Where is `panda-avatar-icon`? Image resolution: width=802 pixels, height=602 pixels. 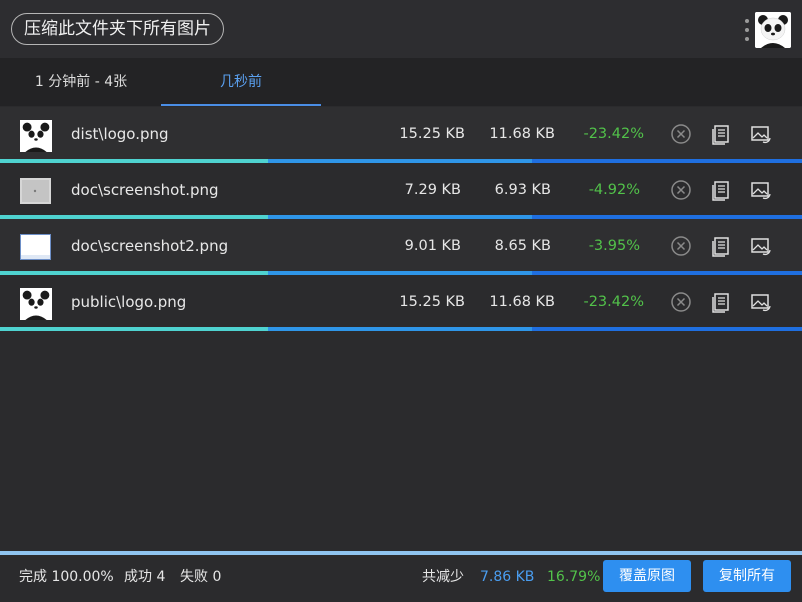
panda-avatar-icon is located at coordinates (773, 30).